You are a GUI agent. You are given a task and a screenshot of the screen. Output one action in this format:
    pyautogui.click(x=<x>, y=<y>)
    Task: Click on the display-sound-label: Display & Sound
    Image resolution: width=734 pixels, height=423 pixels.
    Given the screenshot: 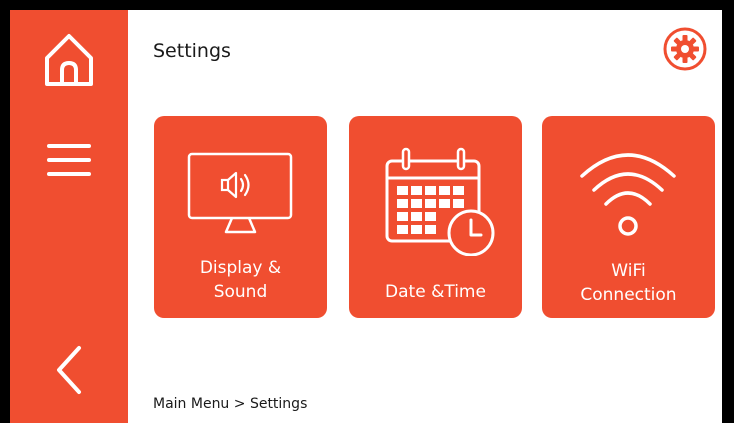 What is the action you would take?
    pyautogui.click(x=240, y=280)
    